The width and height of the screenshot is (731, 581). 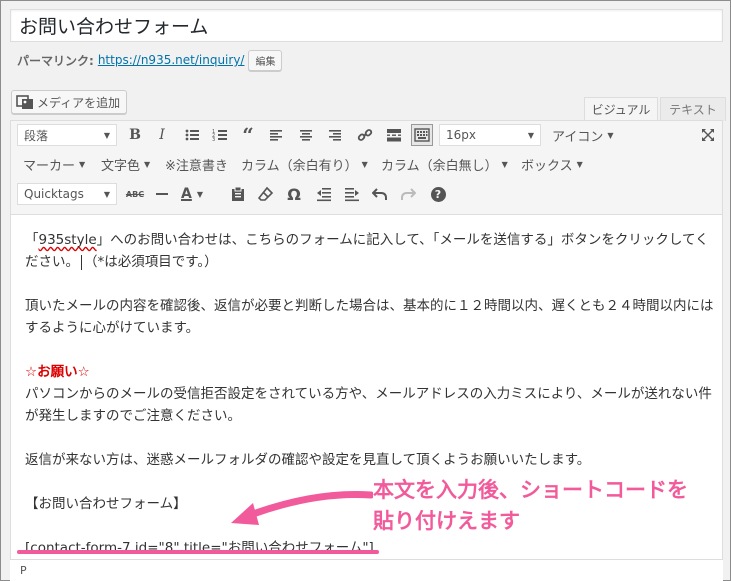 What do you see at coordinates (121, 166) in the screenshot?
I see `text-color-menu-label: 文字色` at bounding box center [121, 166].